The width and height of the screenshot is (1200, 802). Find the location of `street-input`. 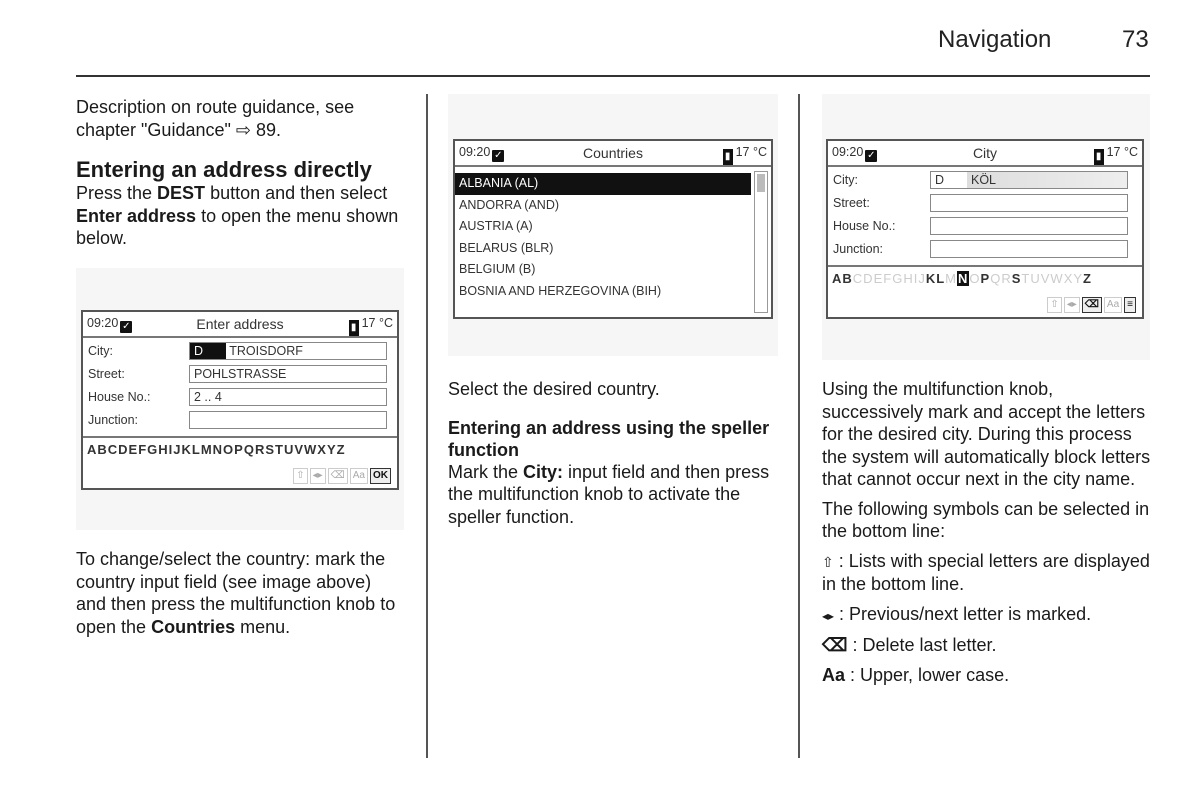

street-input is located at coordinates (1029, 203).